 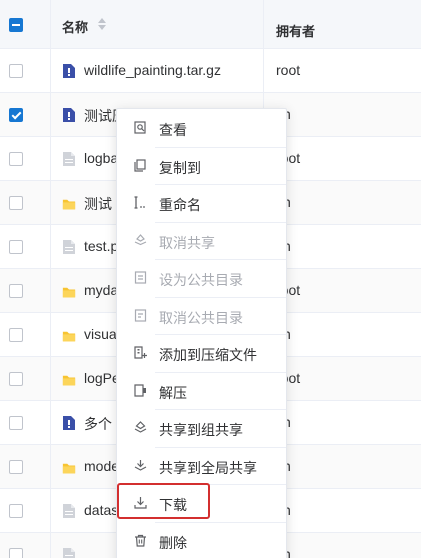 I want to click on public-dir-icon, so click(x=140, y=277).